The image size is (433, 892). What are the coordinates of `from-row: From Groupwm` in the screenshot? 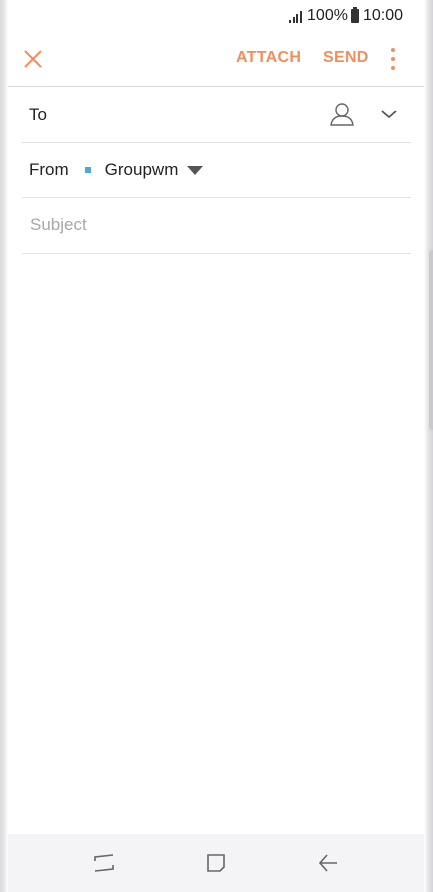 It's located at (216, 170).